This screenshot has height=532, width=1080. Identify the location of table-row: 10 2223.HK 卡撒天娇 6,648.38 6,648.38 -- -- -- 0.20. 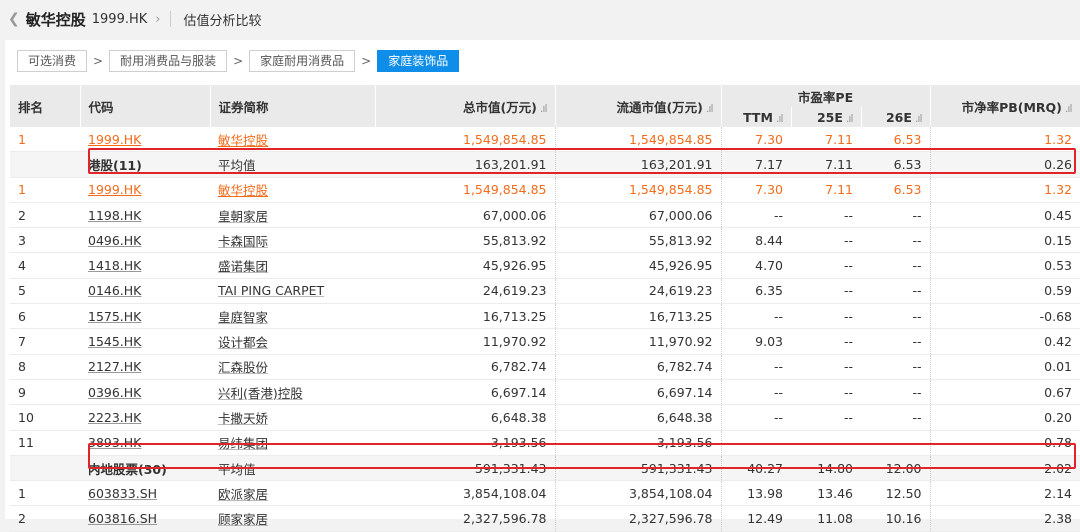
(545, 417).